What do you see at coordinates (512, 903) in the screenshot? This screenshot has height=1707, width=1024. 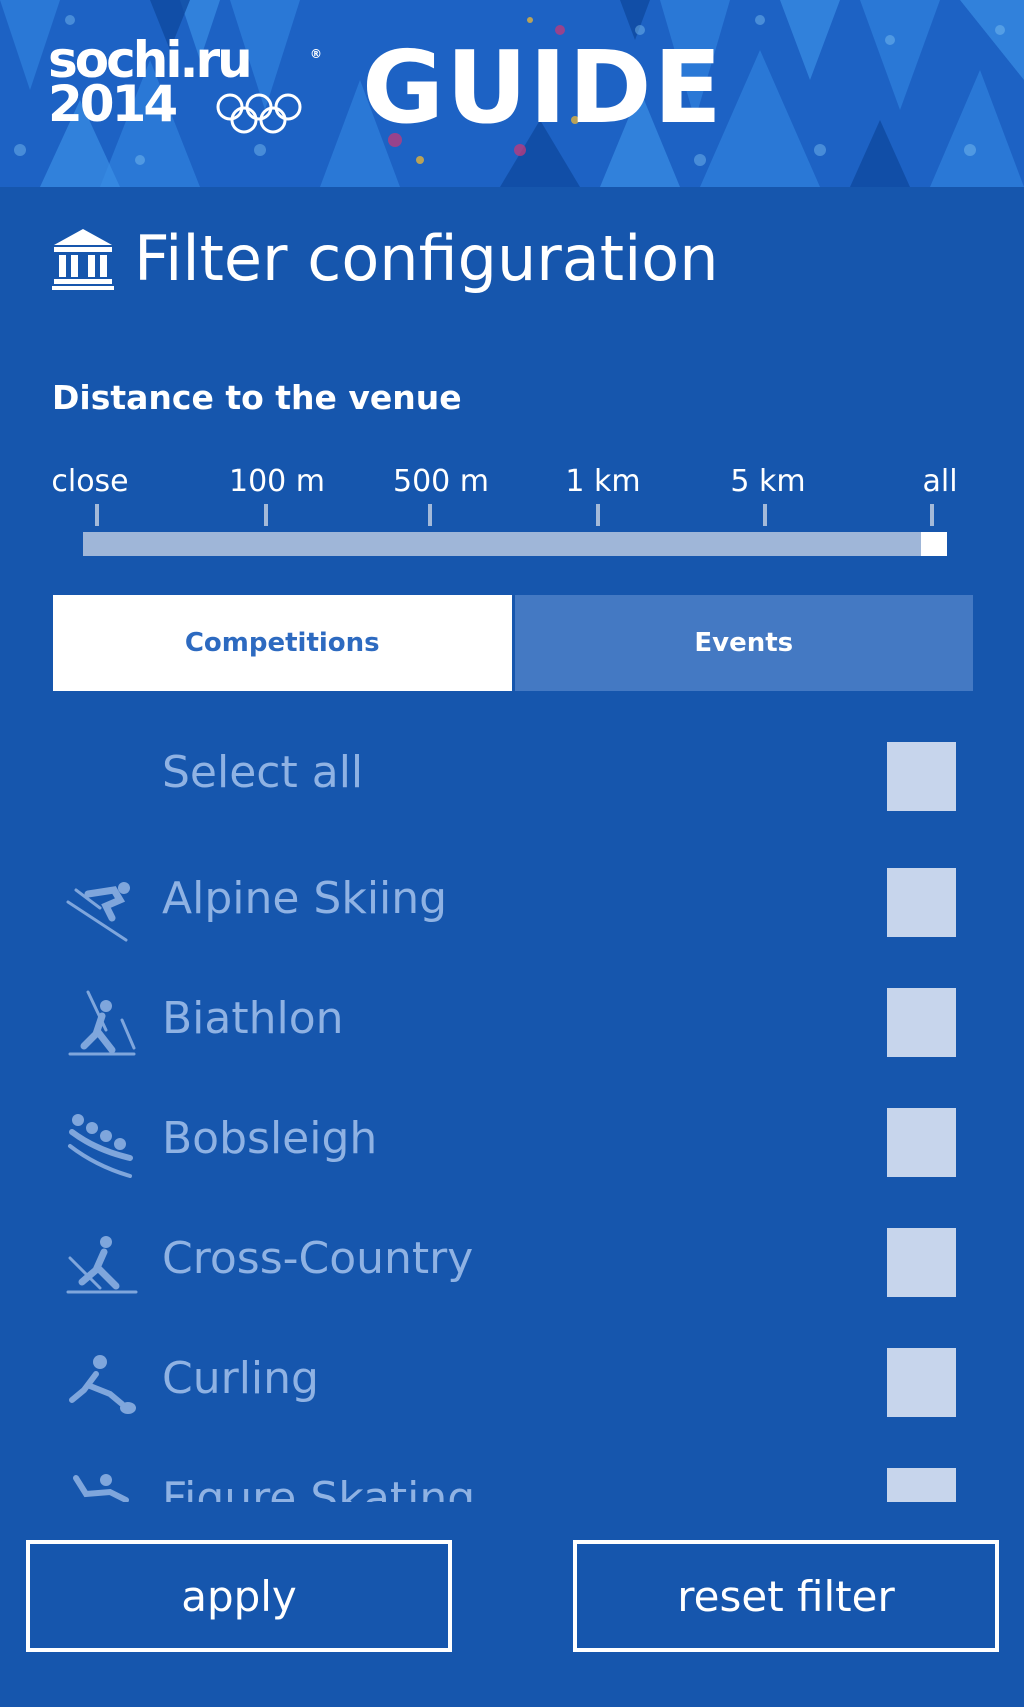 I see `list-item-alpine-skiing: Alpine Skiing` at bounding box center [512, 903].